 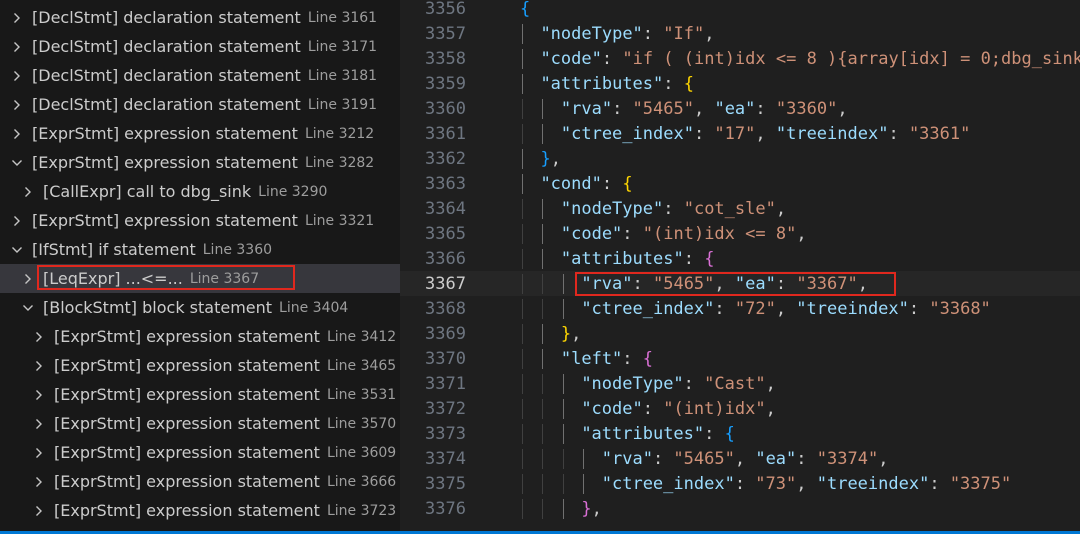 I want to click on line-number: 3360, so click(x=445, y=108).